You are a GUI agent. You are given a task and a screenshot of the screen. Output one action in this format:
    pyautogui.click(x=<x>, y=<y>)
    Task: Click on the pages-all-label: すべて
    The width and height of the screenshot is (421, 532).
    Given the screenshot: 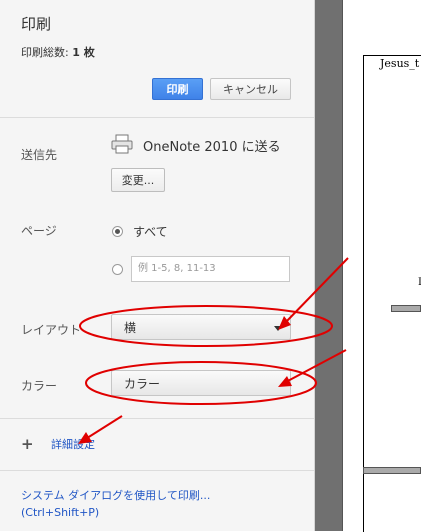 What is the action you would take?
    pyautogui.click(x=150, y=232)
    